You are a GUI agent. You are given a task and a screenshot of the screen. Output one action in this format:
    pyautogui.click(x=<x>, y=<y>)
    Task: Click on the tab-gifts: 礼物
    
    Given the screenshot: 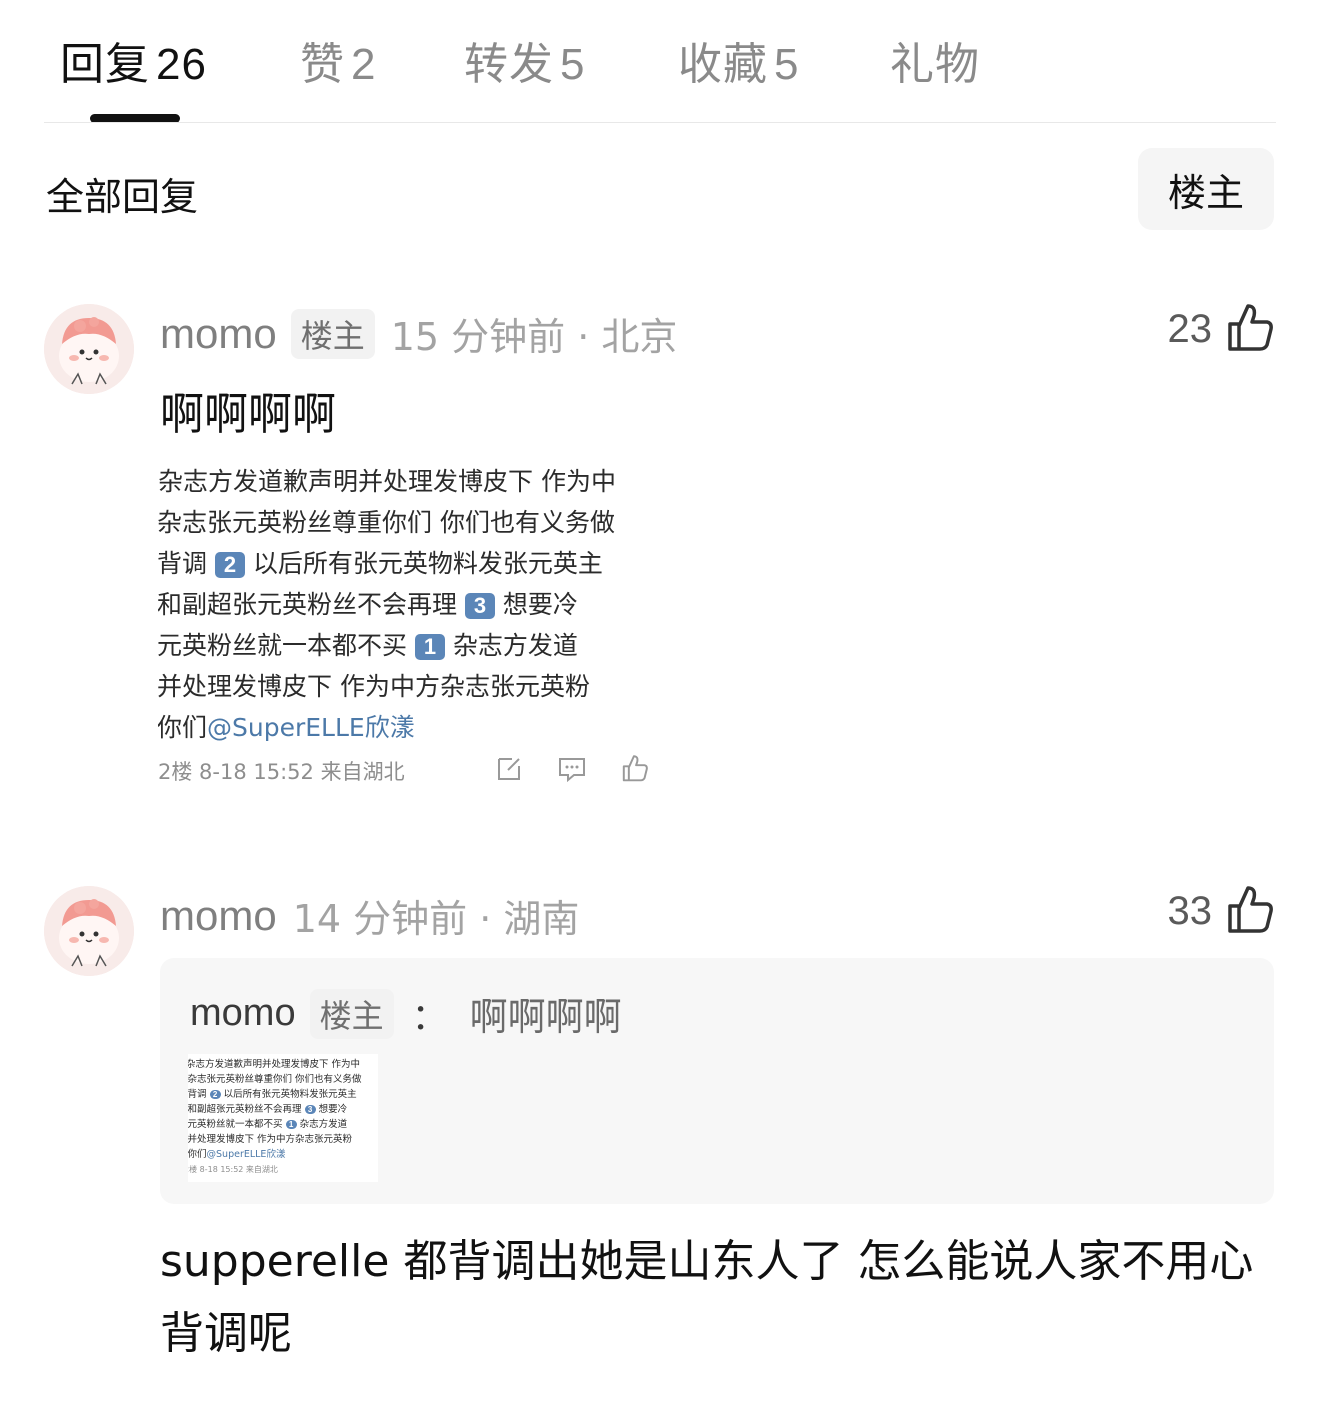 What is the action you would take?
    pyautogui.click(x=935, y=60)
    